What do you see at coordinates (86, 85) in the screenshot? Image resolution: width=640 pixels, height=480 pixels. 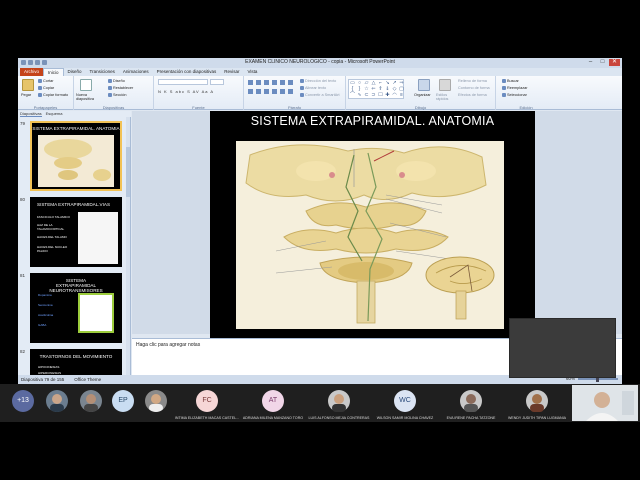 I see `new-slide-icon` at bounding box center [86, 85].